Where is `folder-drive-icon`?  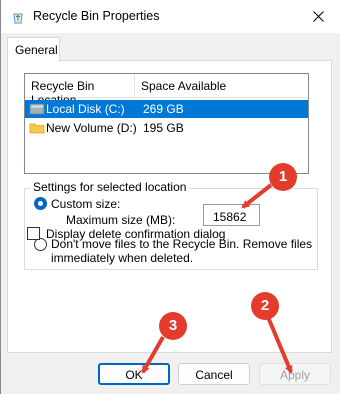 folder-drive-icon is located at coordinates (37, 128).